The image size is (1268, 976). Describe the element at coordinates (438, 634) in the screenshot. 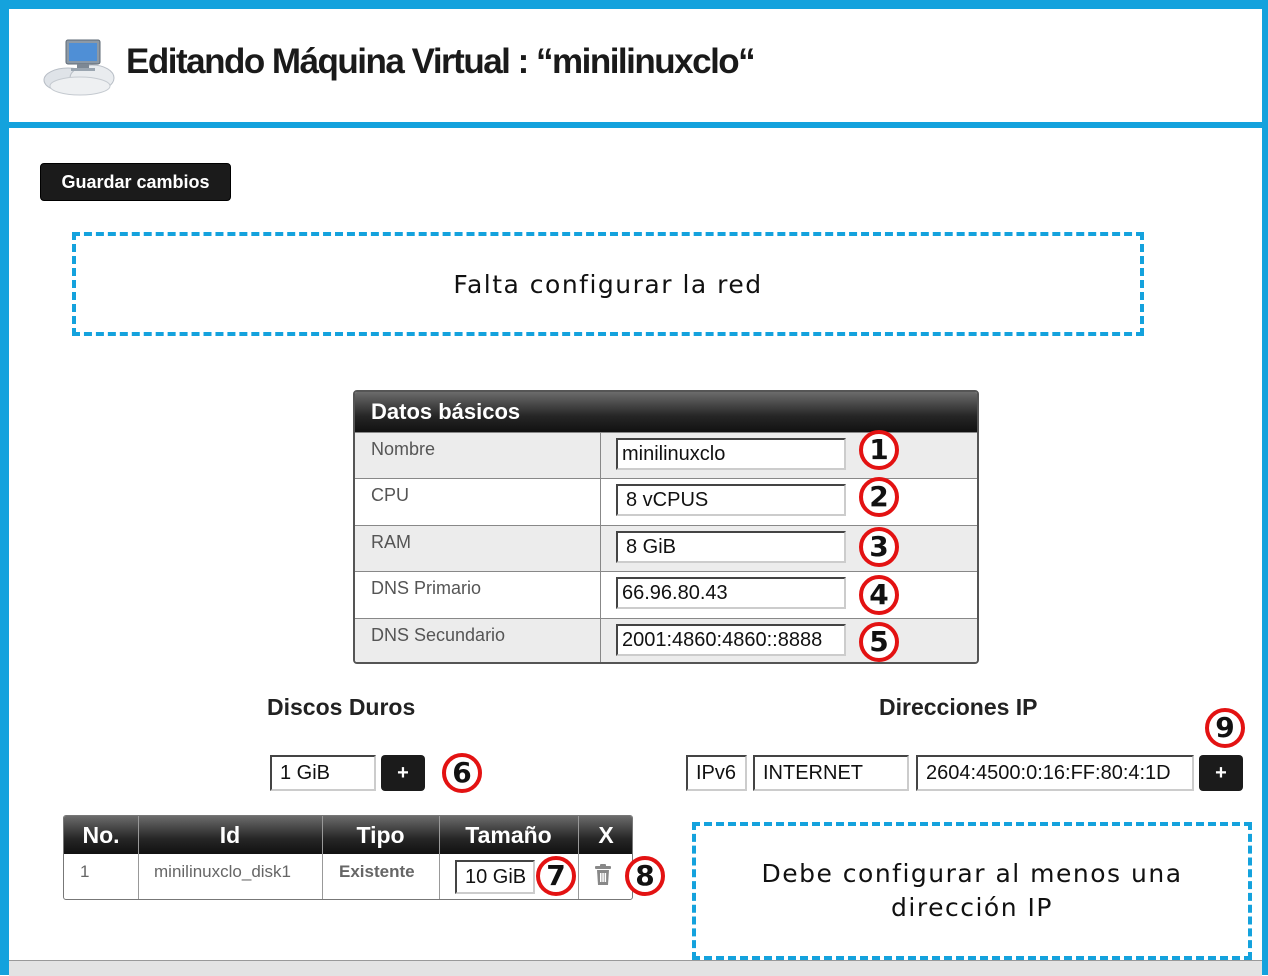

I see `dns-secondary-label: DNS Secundario` at that location.